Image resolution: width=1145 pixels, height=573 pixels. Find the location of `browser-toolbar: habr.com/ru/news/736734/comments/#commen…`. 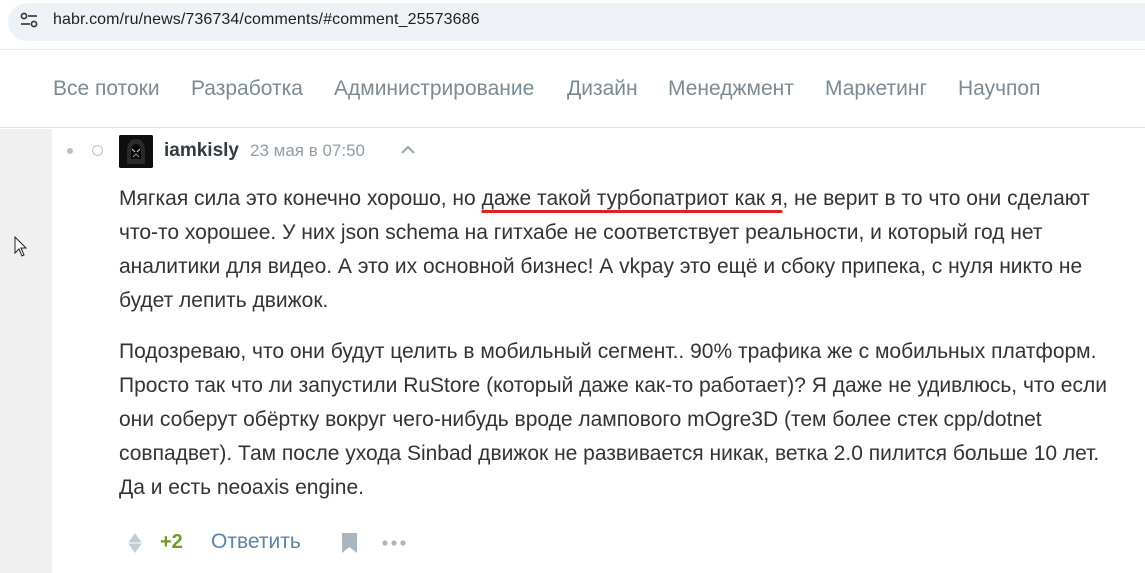

browser-toolbar: habr.com/ru/news/736734/comments/#commen… is located at coordinates (572, 25).